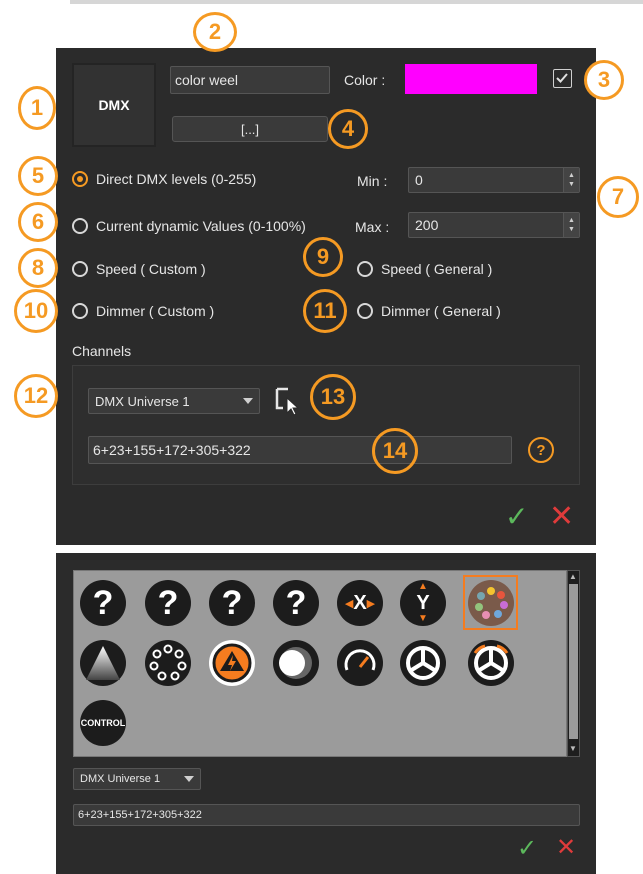  I want to click on scroll-up-icon: ▲, so click(573, 576).